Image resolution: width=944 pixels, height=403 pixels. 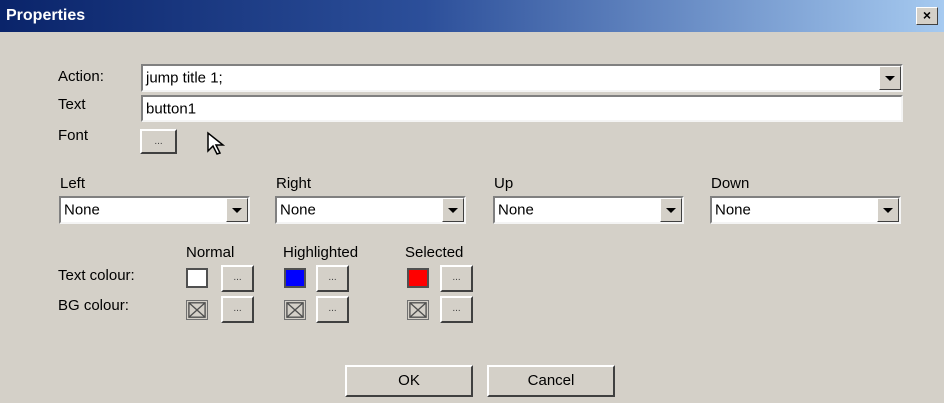 I want to click on nav-left-value: None, so click(x=82, y=210).